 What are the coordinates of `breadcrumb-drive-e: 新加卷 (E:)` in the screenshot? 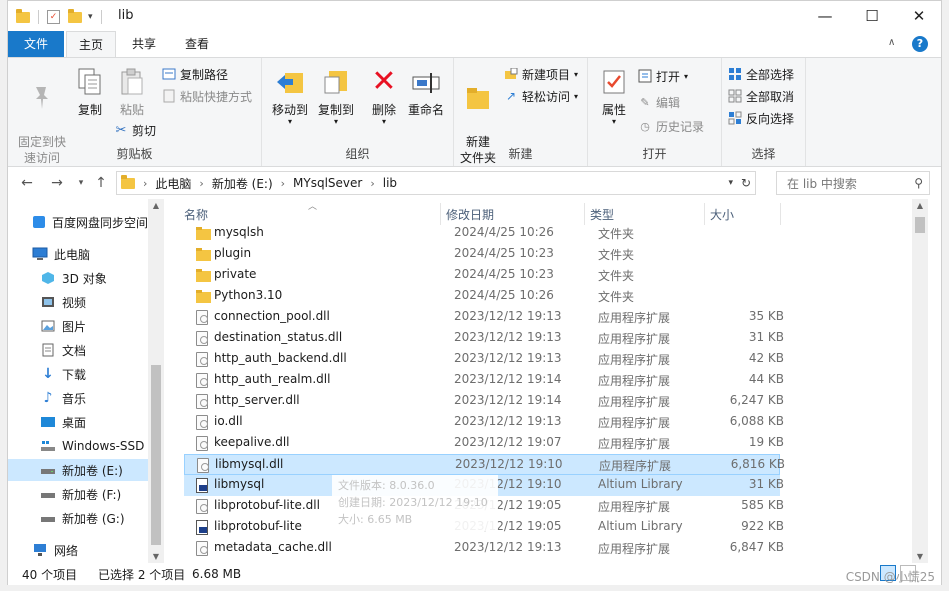 It's located at (242, 183).